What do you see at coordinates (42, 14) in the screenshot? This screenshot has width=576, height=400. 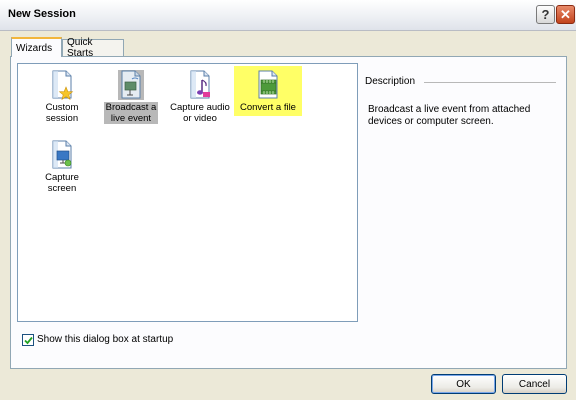 I see `window-title: New Session` at bounding box center [42, 14].